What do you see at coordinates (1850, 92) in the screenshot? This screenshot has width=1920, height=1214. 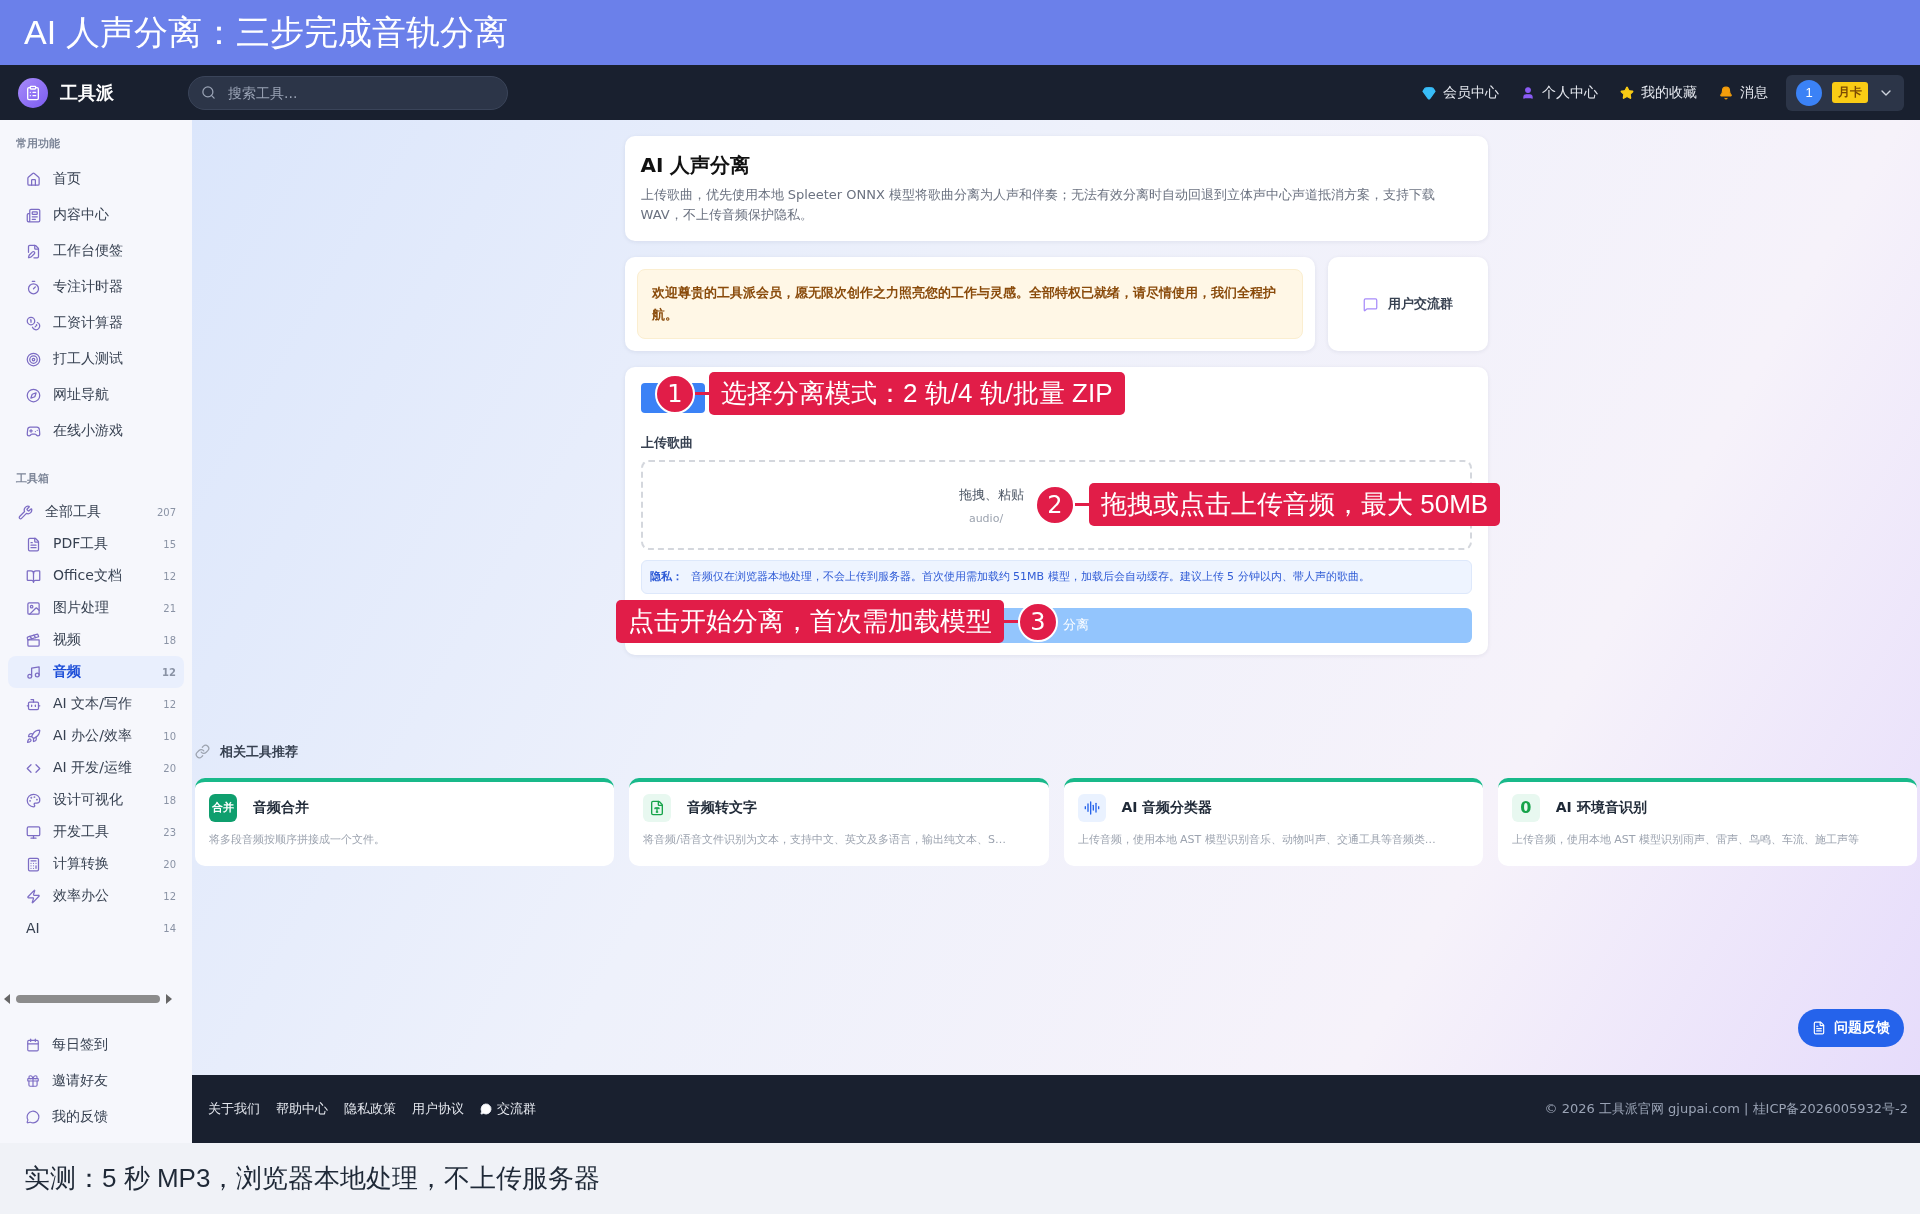 I see `plan-badge: 月卡` at bounding box center [1850, 92].